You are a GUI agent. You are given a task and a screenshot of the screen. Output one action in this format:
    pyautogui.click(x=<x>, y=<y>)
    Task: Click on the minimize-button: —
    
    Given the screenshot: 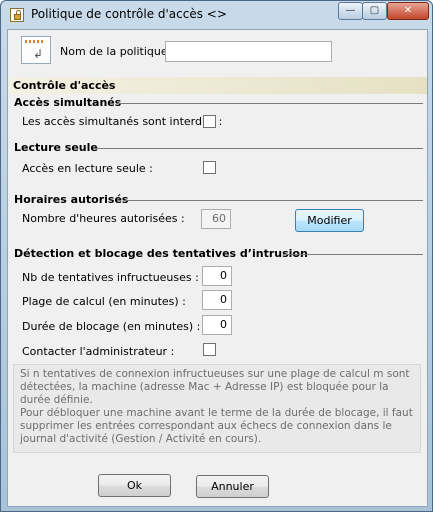 What is the action you would take?
    pyautogui.click(x=350, y=11)
    